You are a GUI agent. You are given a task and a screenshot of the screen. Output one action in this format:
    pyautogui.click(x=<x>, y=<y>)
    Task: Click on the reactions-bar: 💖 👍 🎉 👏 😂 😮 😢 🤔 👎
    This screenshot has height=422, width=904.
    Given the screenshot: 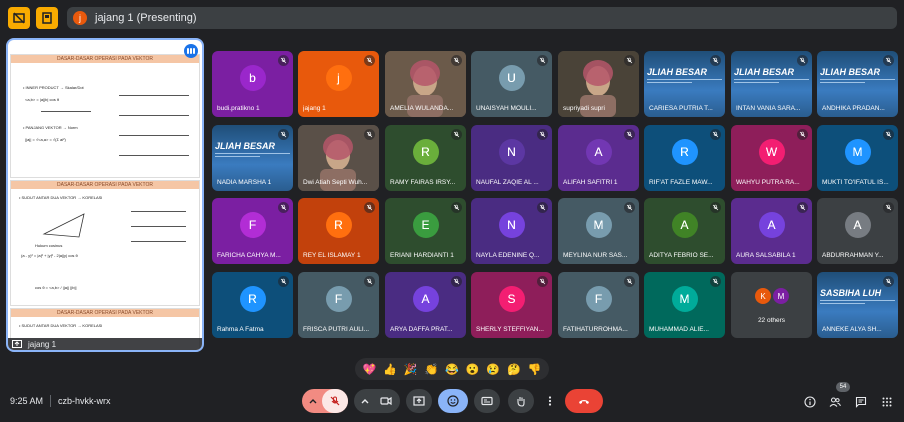 What is the action you would take?
    pyautogui.click(x=452, y=369)
    